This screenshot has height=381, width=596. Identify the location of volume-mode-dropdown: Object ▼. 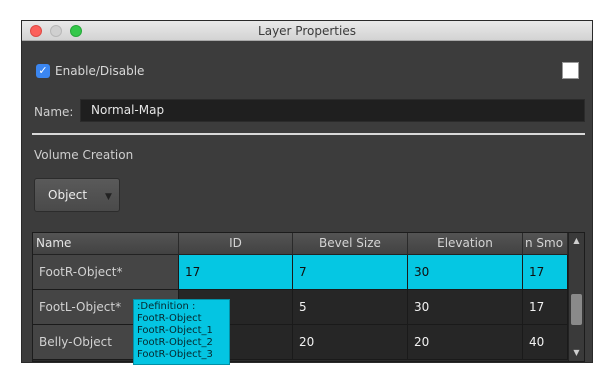
(77, 195).